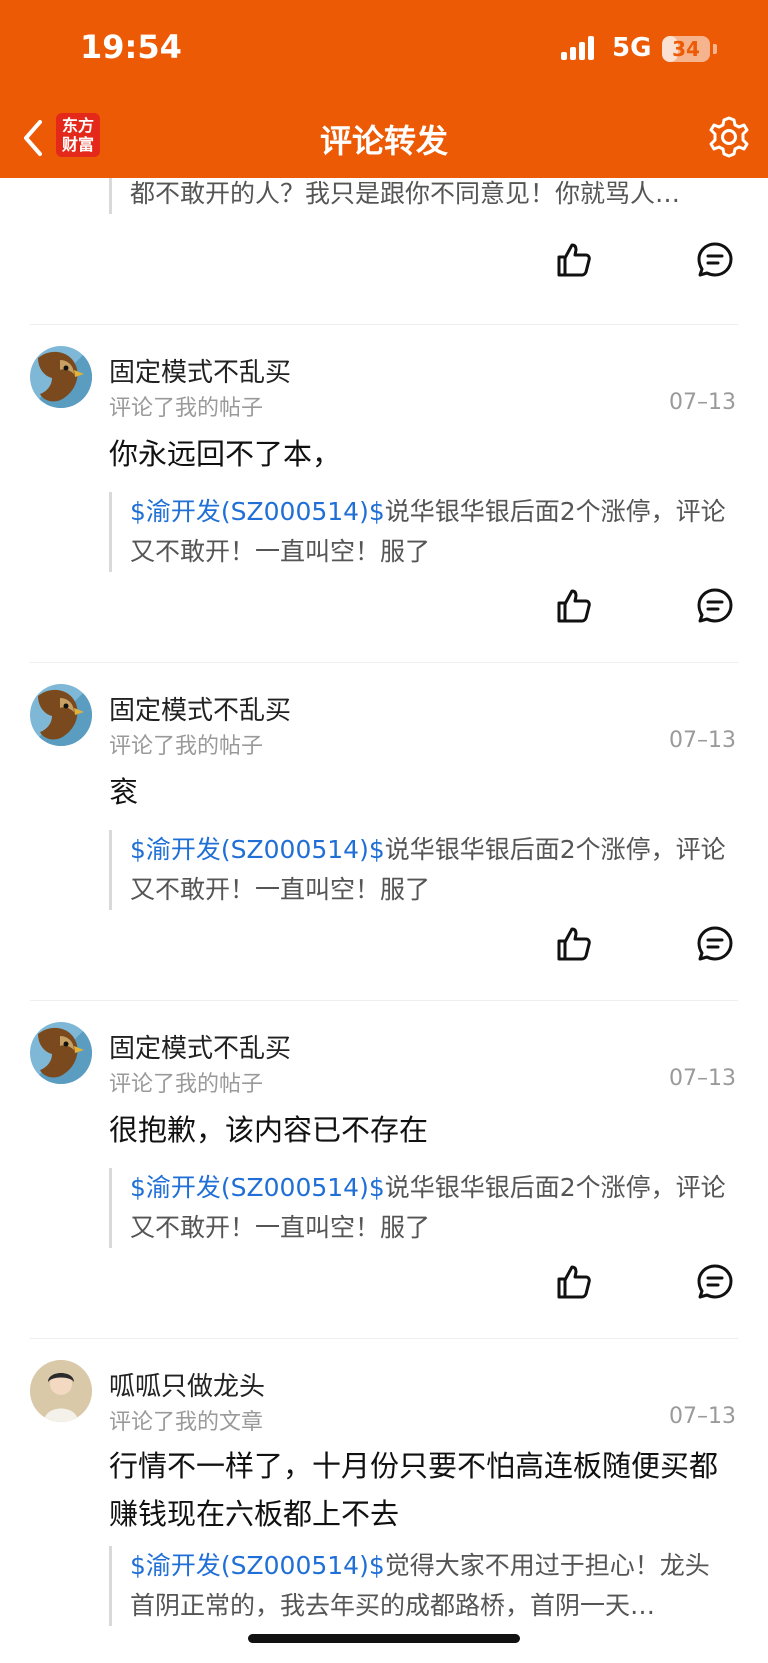  Describe the element at coordinates (131, 47) in the screenshot. I see `status-time: 19:54` at that location.